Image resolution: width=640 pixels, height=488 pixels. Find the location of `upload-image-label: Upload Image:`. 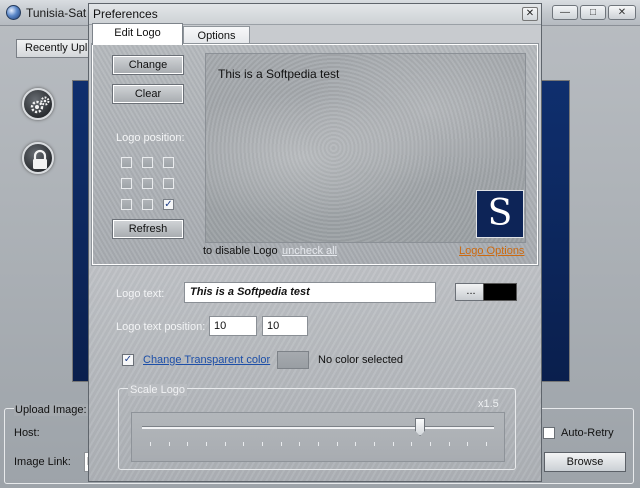

upload-image-label: Upload Image: is located at coordinates (51, 410).